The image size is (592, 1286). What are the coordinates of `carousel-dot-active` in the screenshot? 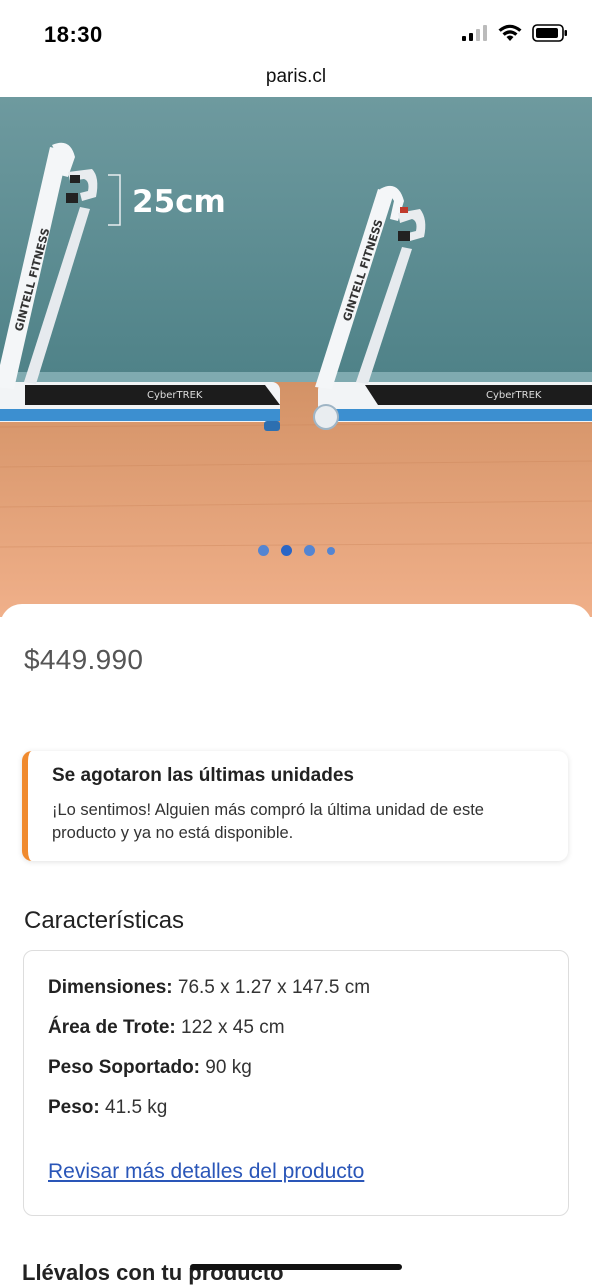 It's located at (286, 550).